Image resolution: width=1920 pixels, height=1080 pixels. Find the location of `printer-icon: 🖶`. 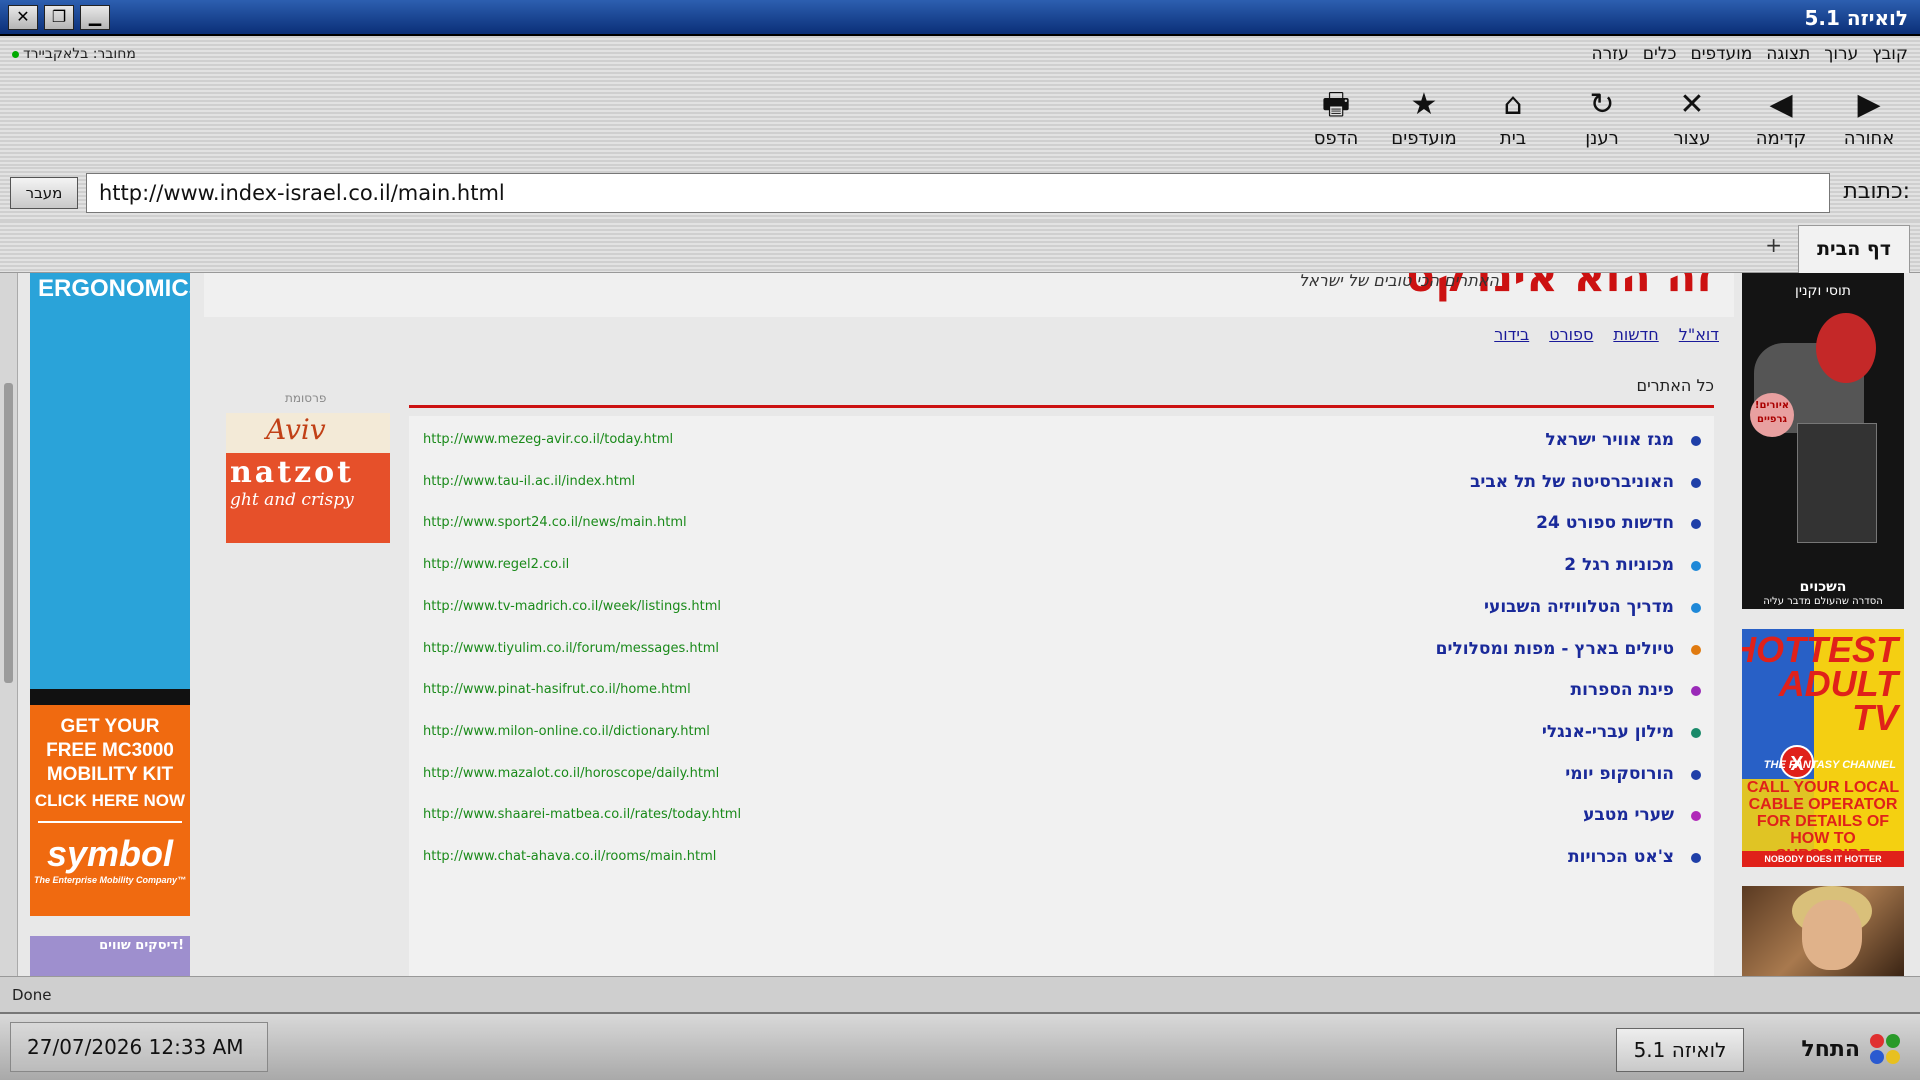

printer-icon: 🖶 is located at coordinates (1336, 104).